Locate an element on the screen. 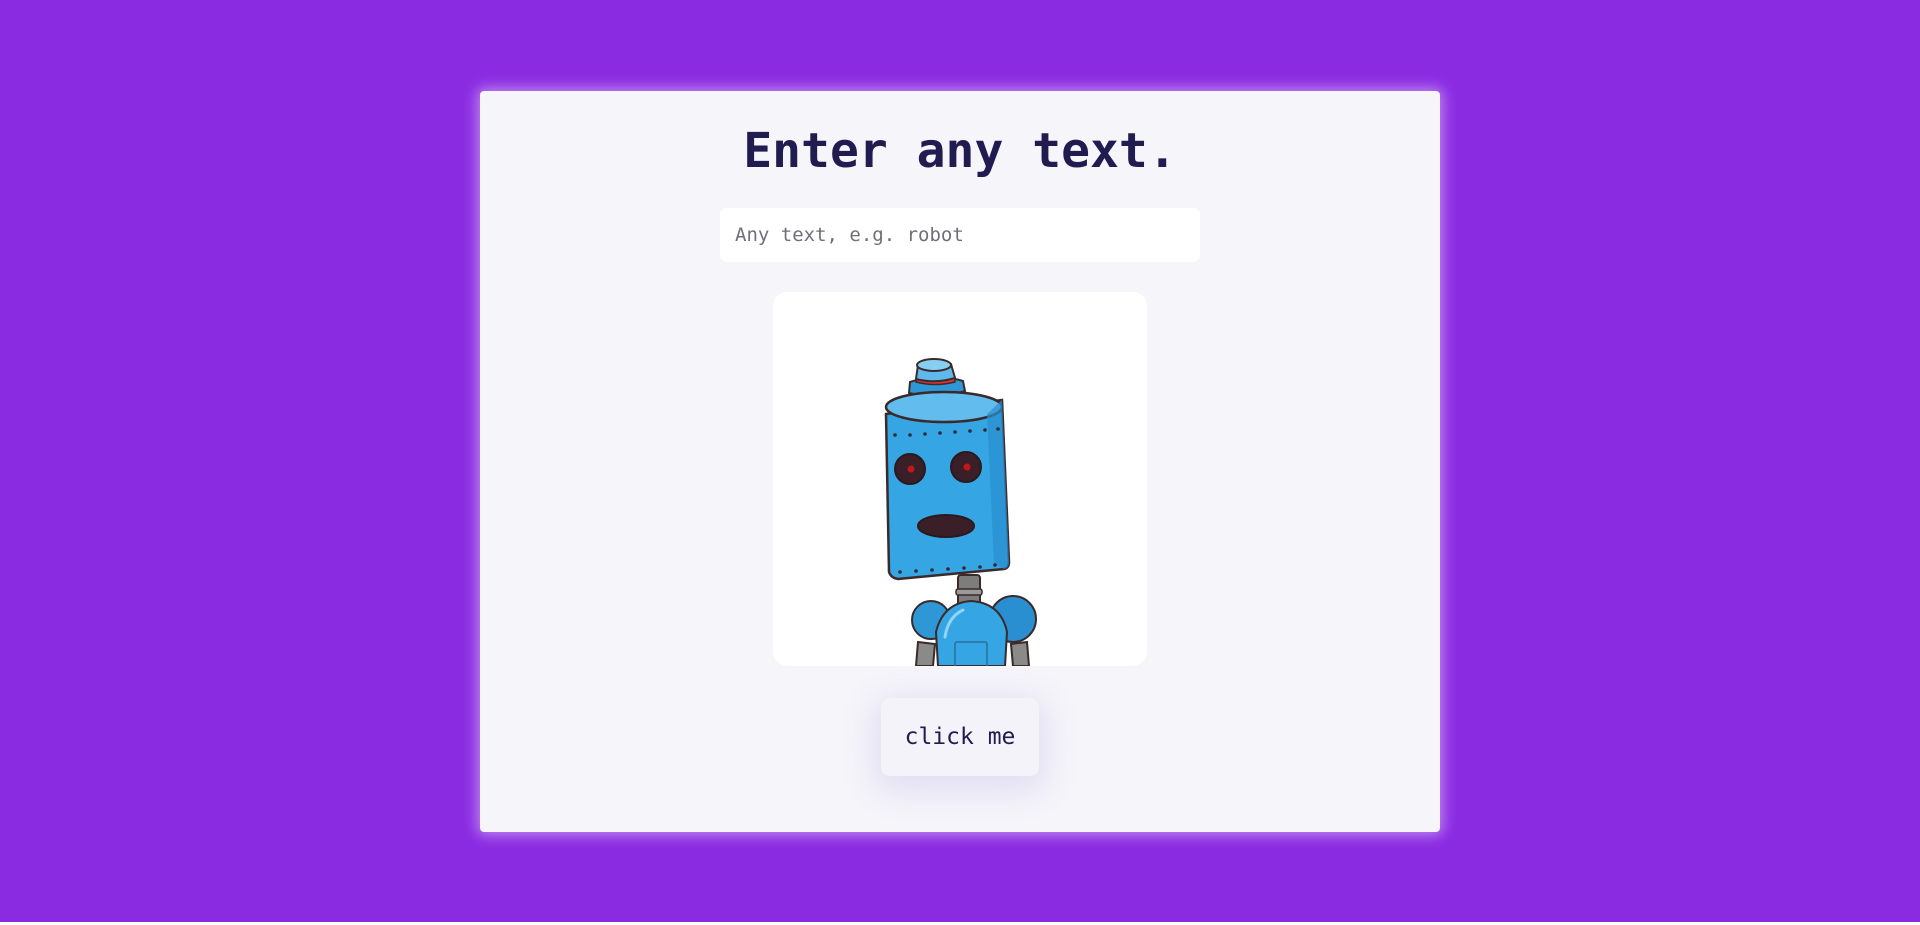  robot-illustration is located at coordinates (960, 512).